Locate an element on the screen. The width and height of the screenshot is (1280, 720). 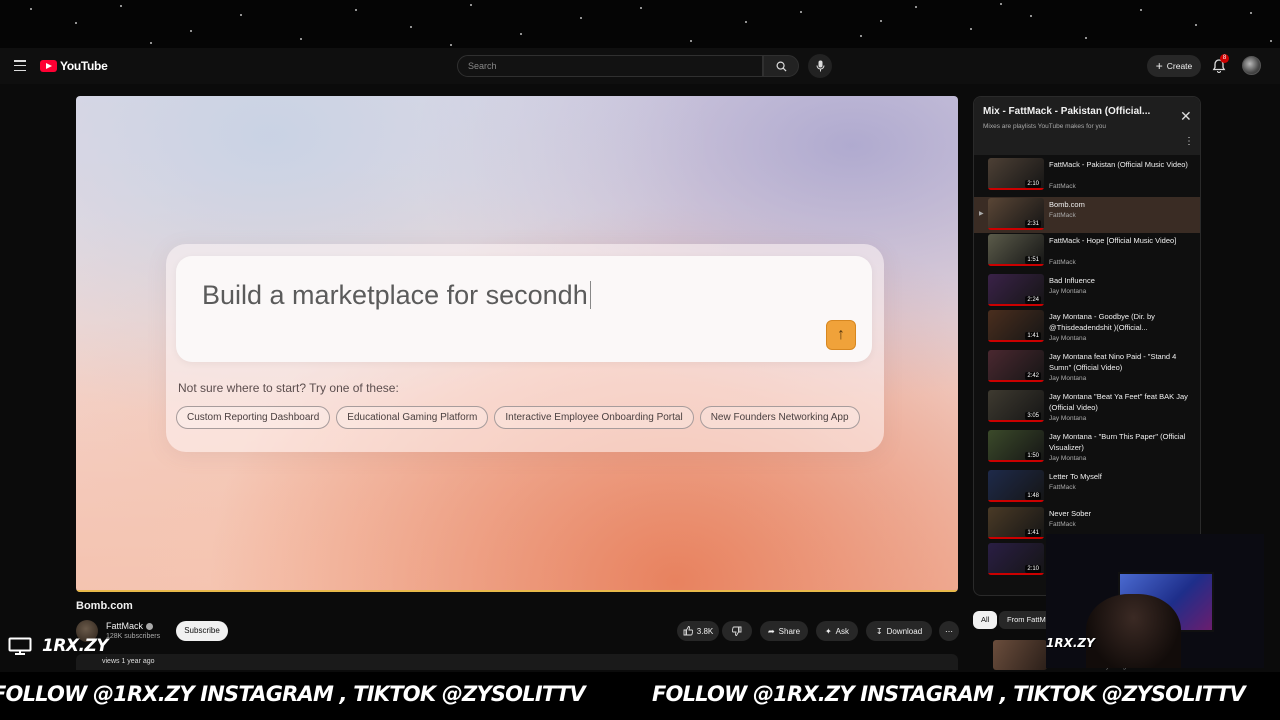
duration-badge: 3:05 is located at coordinates (1033, 416).